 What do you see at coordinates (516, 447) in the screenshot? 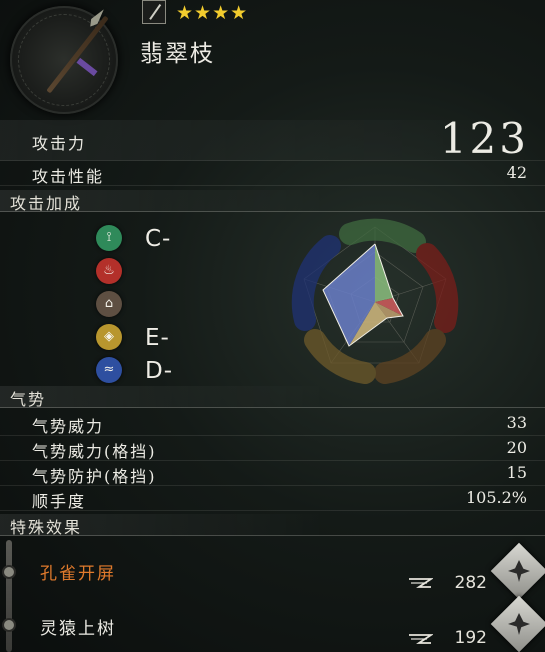
I see `ki-row-value: 20` at bounding box center [516, 447].